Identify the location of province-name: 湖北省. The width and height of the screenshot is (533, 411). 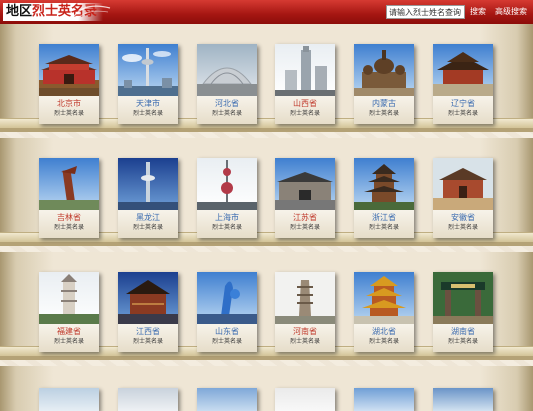
(384, 331).